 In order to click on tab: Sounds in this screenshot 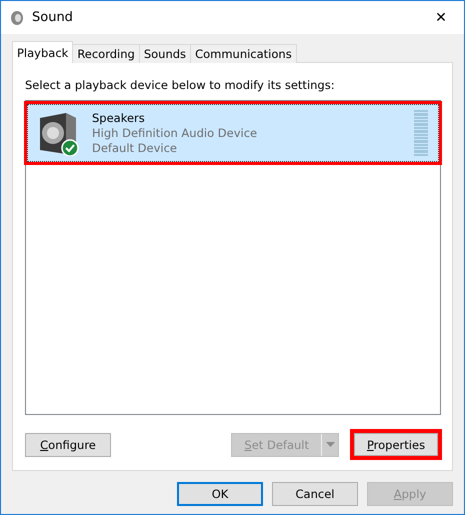, I will do `click(165, 53)`.